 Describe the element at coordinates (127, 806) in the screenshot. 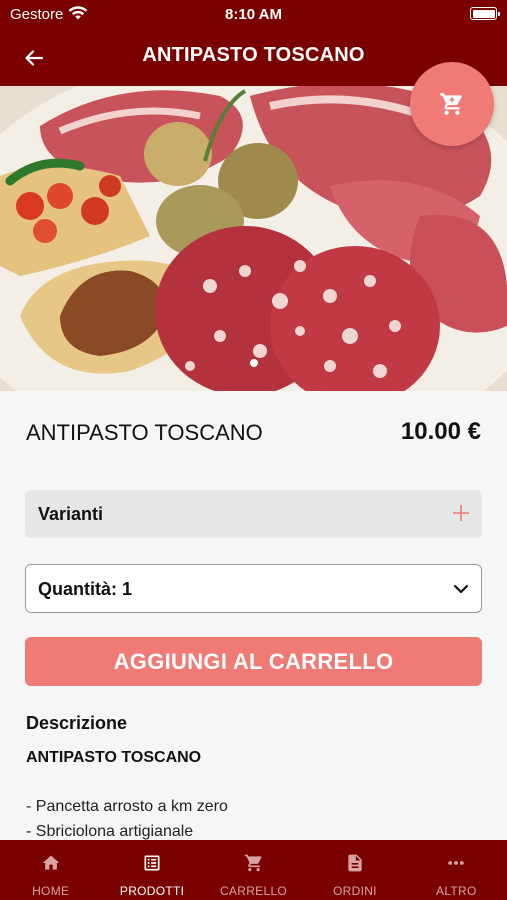

I see `description-line: - Pancetta arrosto a km zero` at that location.